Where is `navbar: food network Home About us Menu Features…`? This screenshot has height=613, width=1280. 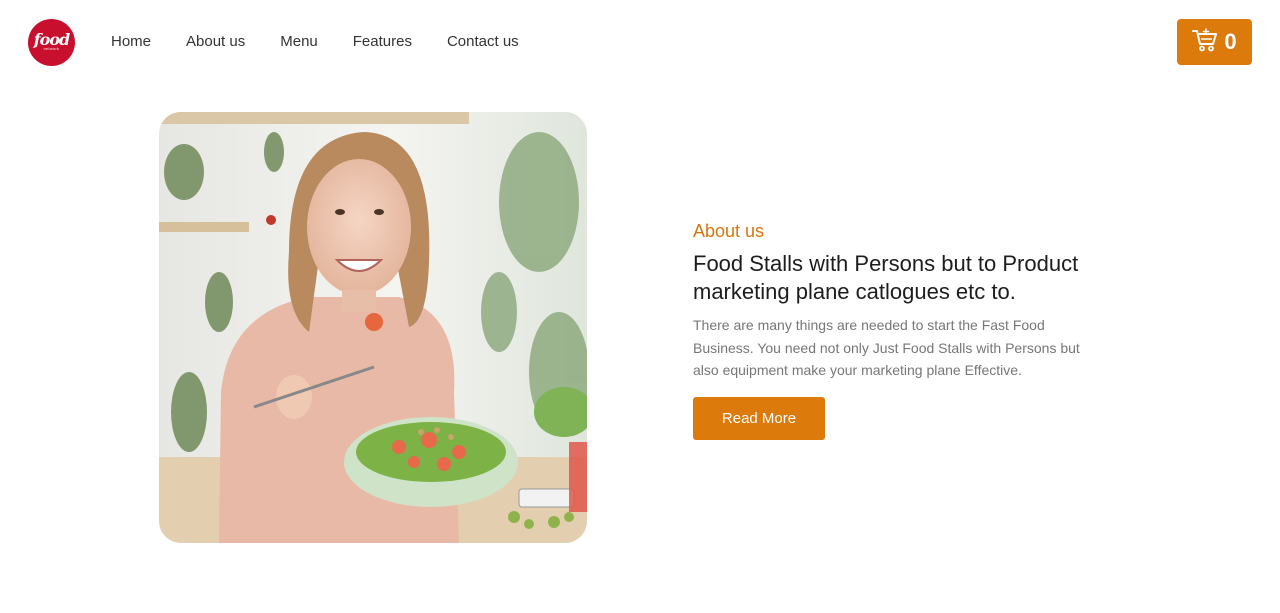 navbar: food network Home About us Menu Features… is located at coordinates (640, 42).